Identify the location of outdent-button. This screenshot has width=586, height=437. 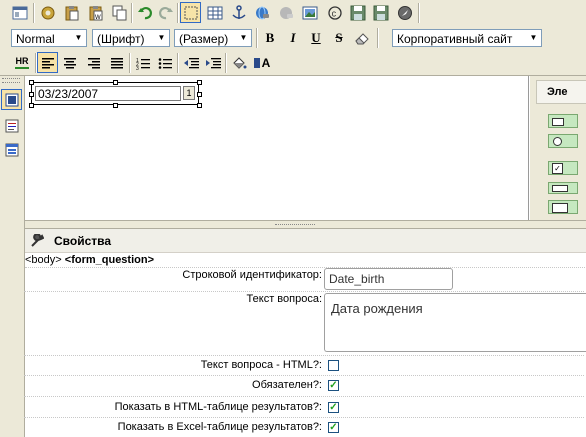
(191, 63).